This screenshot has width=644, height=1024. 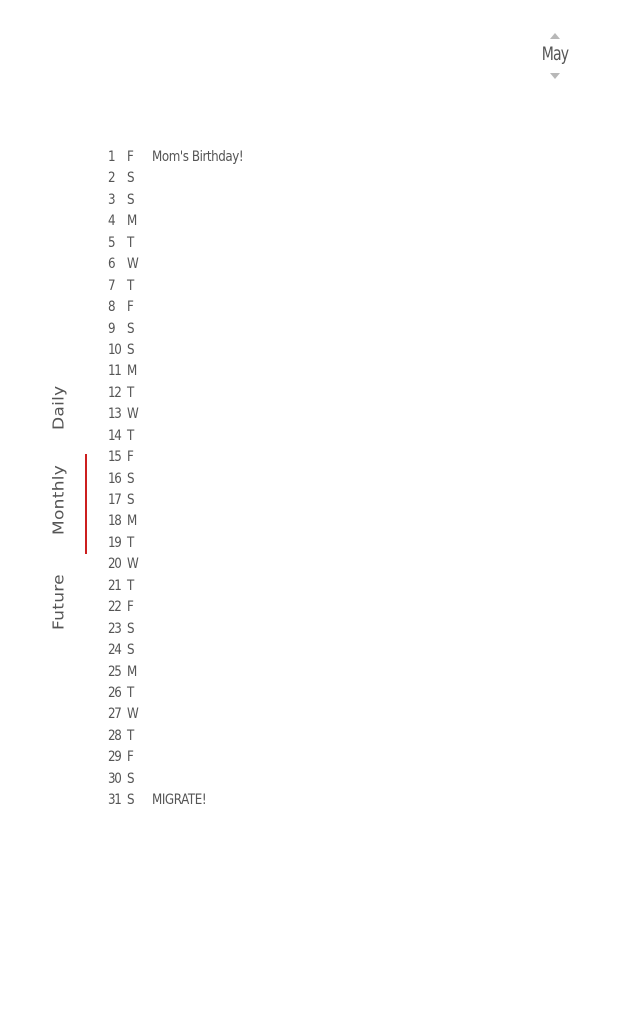 I want to click on day-number: 30, so click(x=115, y=778).